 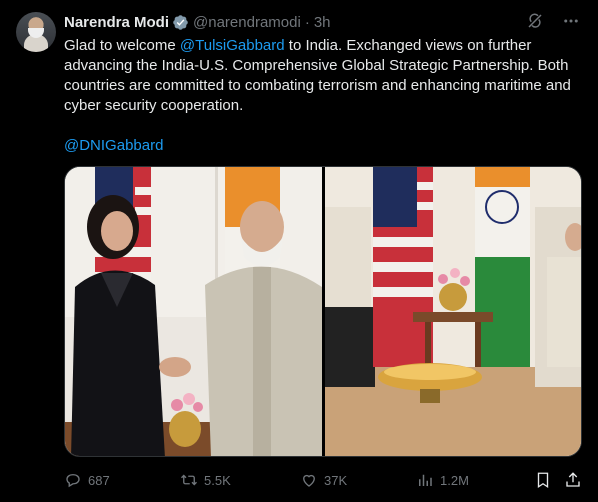 I want to click on views-icon, so click(x=425, y=480).